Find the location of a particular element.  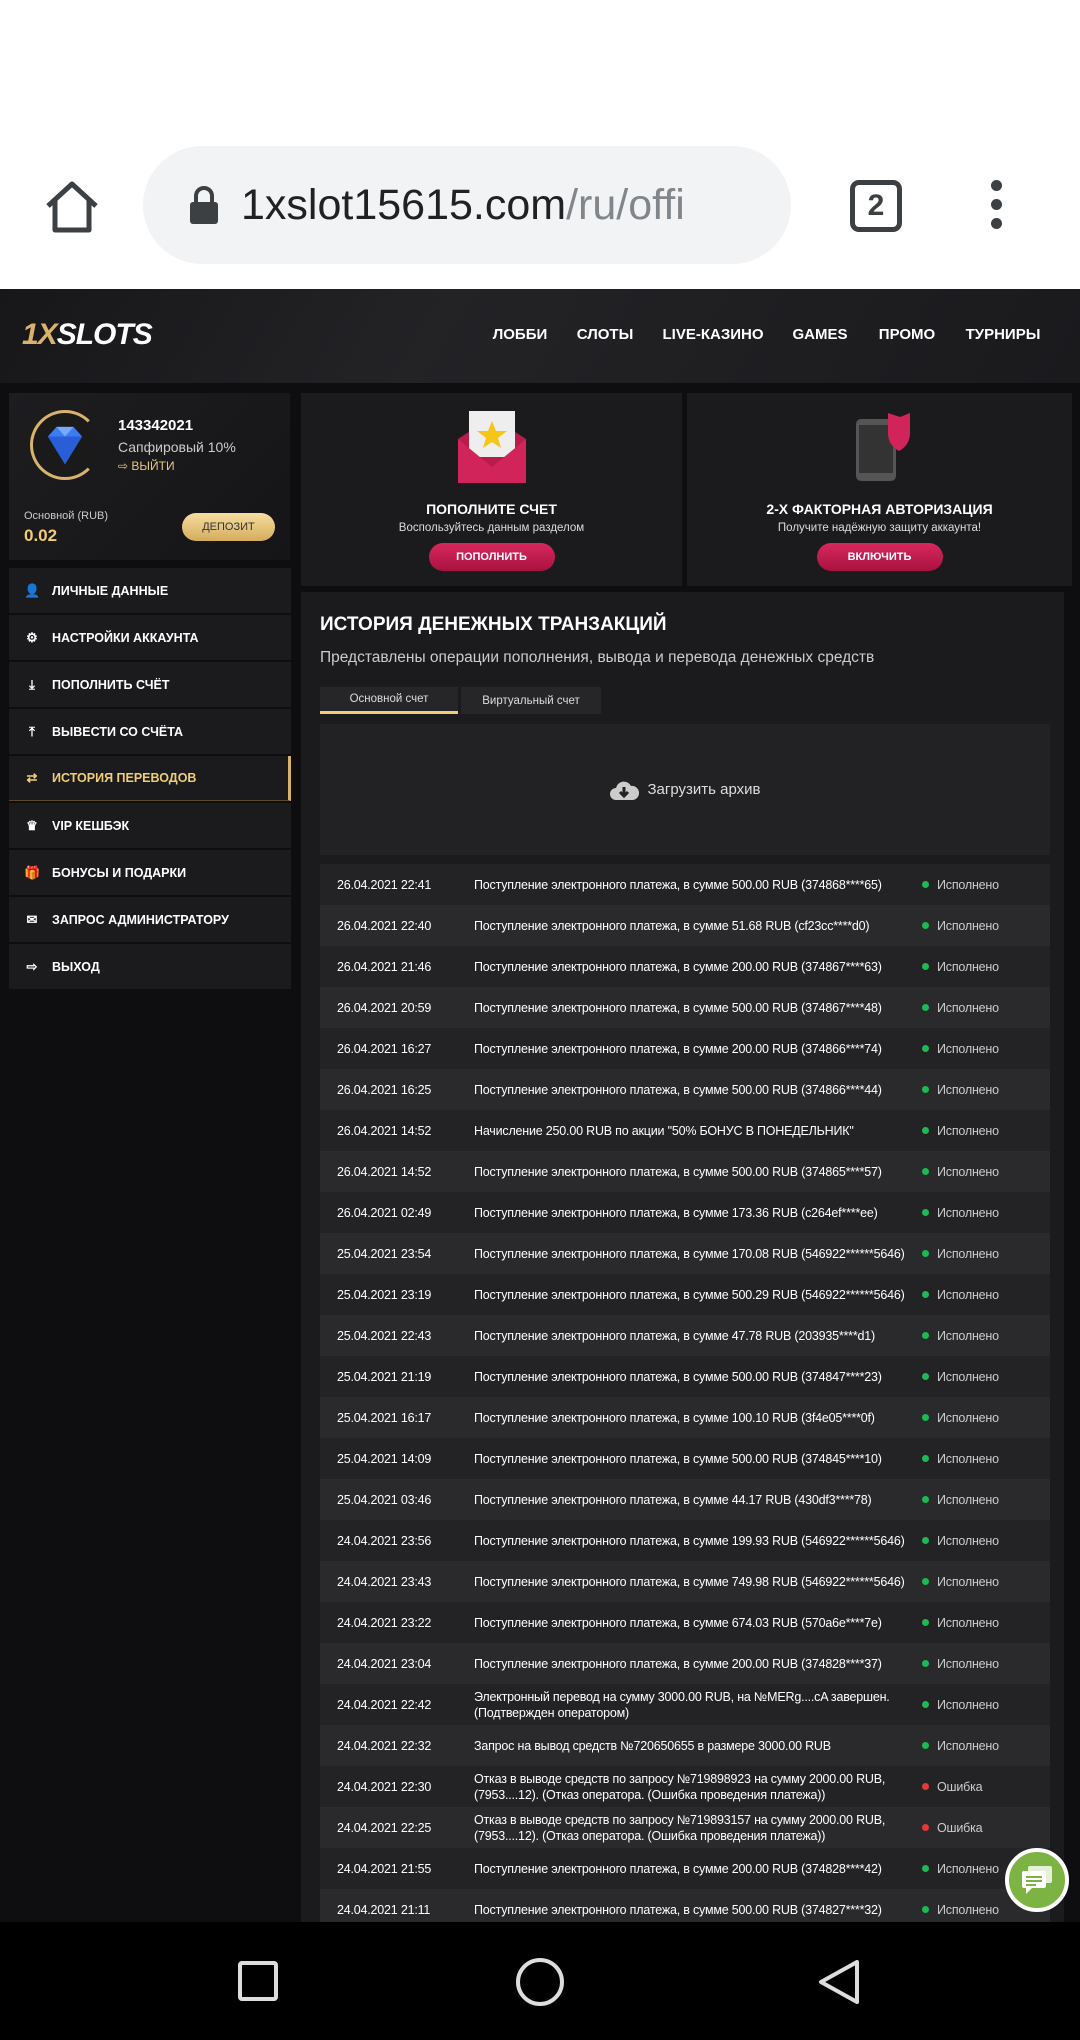

deposit-button: ДЕПОЗИТ is located at coordinates (228, 527).